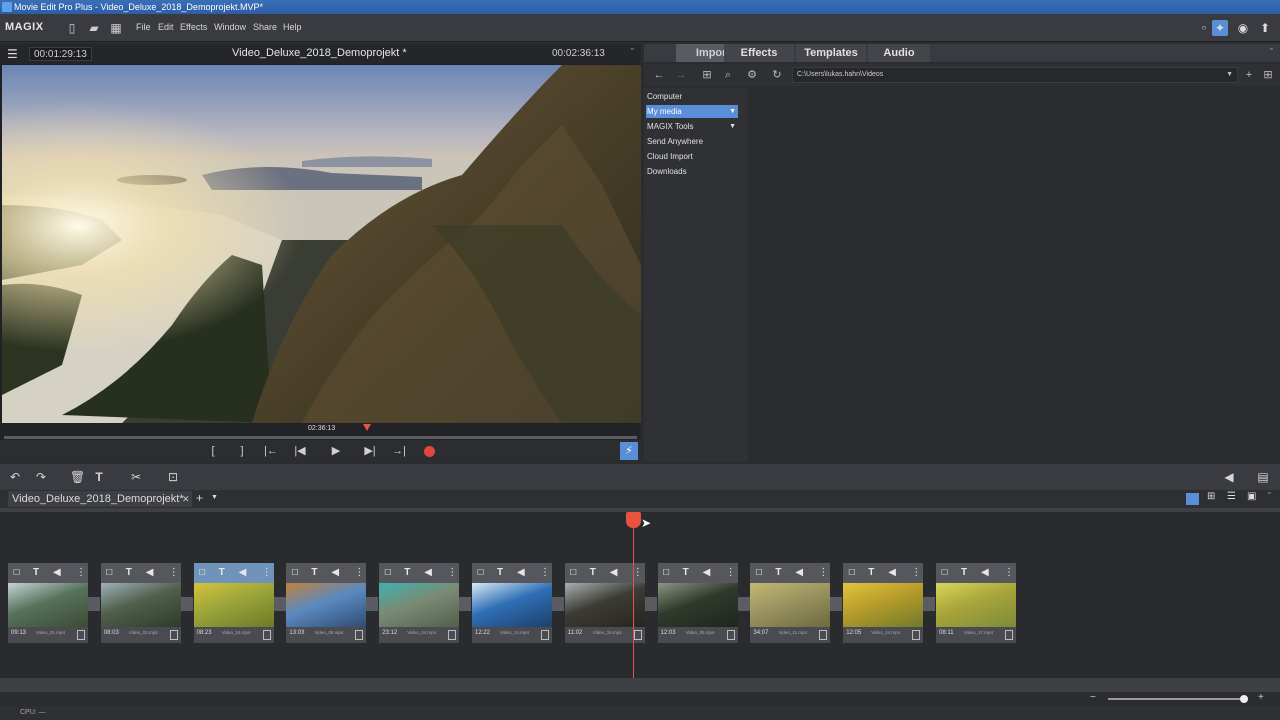 This screenshot has width=1280, height=720. What do you see at coordinates (116, 28) in the screenshot?
I see `save-icon: ▦` at bounding box center [116, 28].